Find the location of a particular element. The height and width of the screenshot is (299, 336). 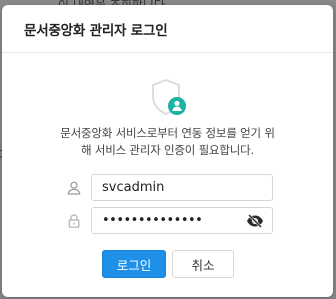

eye-slash-icon is located at coordinates (255, 221).